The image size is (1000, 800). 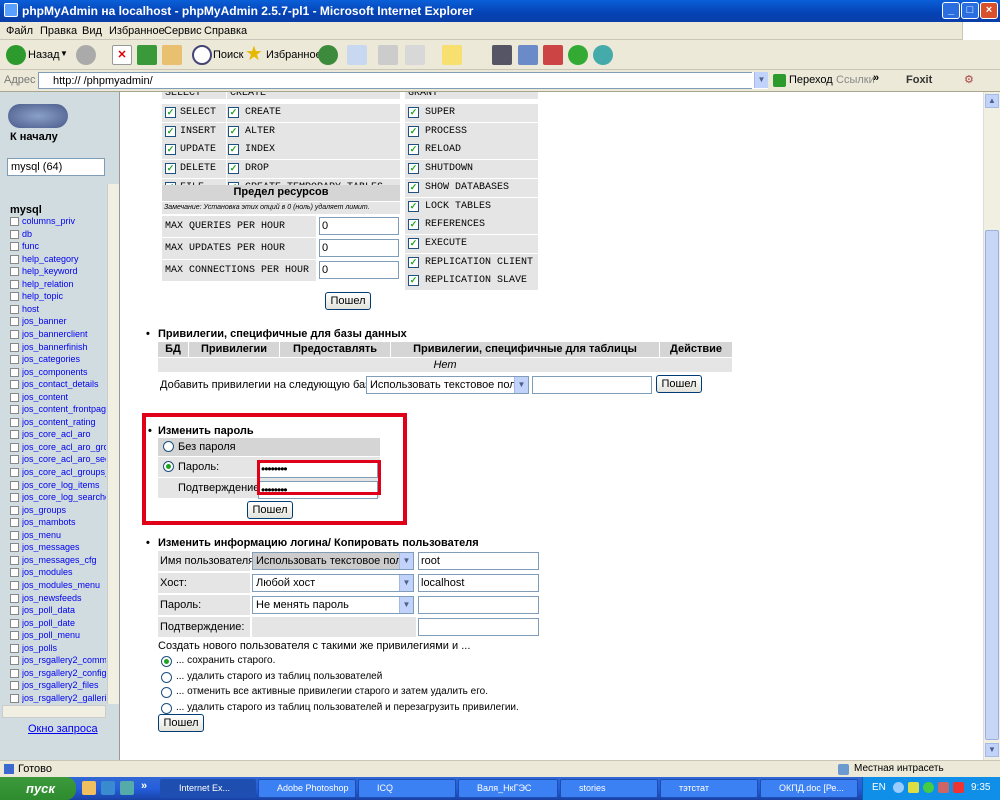 I want to click on quicklaunch-ie-icon, so click(x=108, y=788).